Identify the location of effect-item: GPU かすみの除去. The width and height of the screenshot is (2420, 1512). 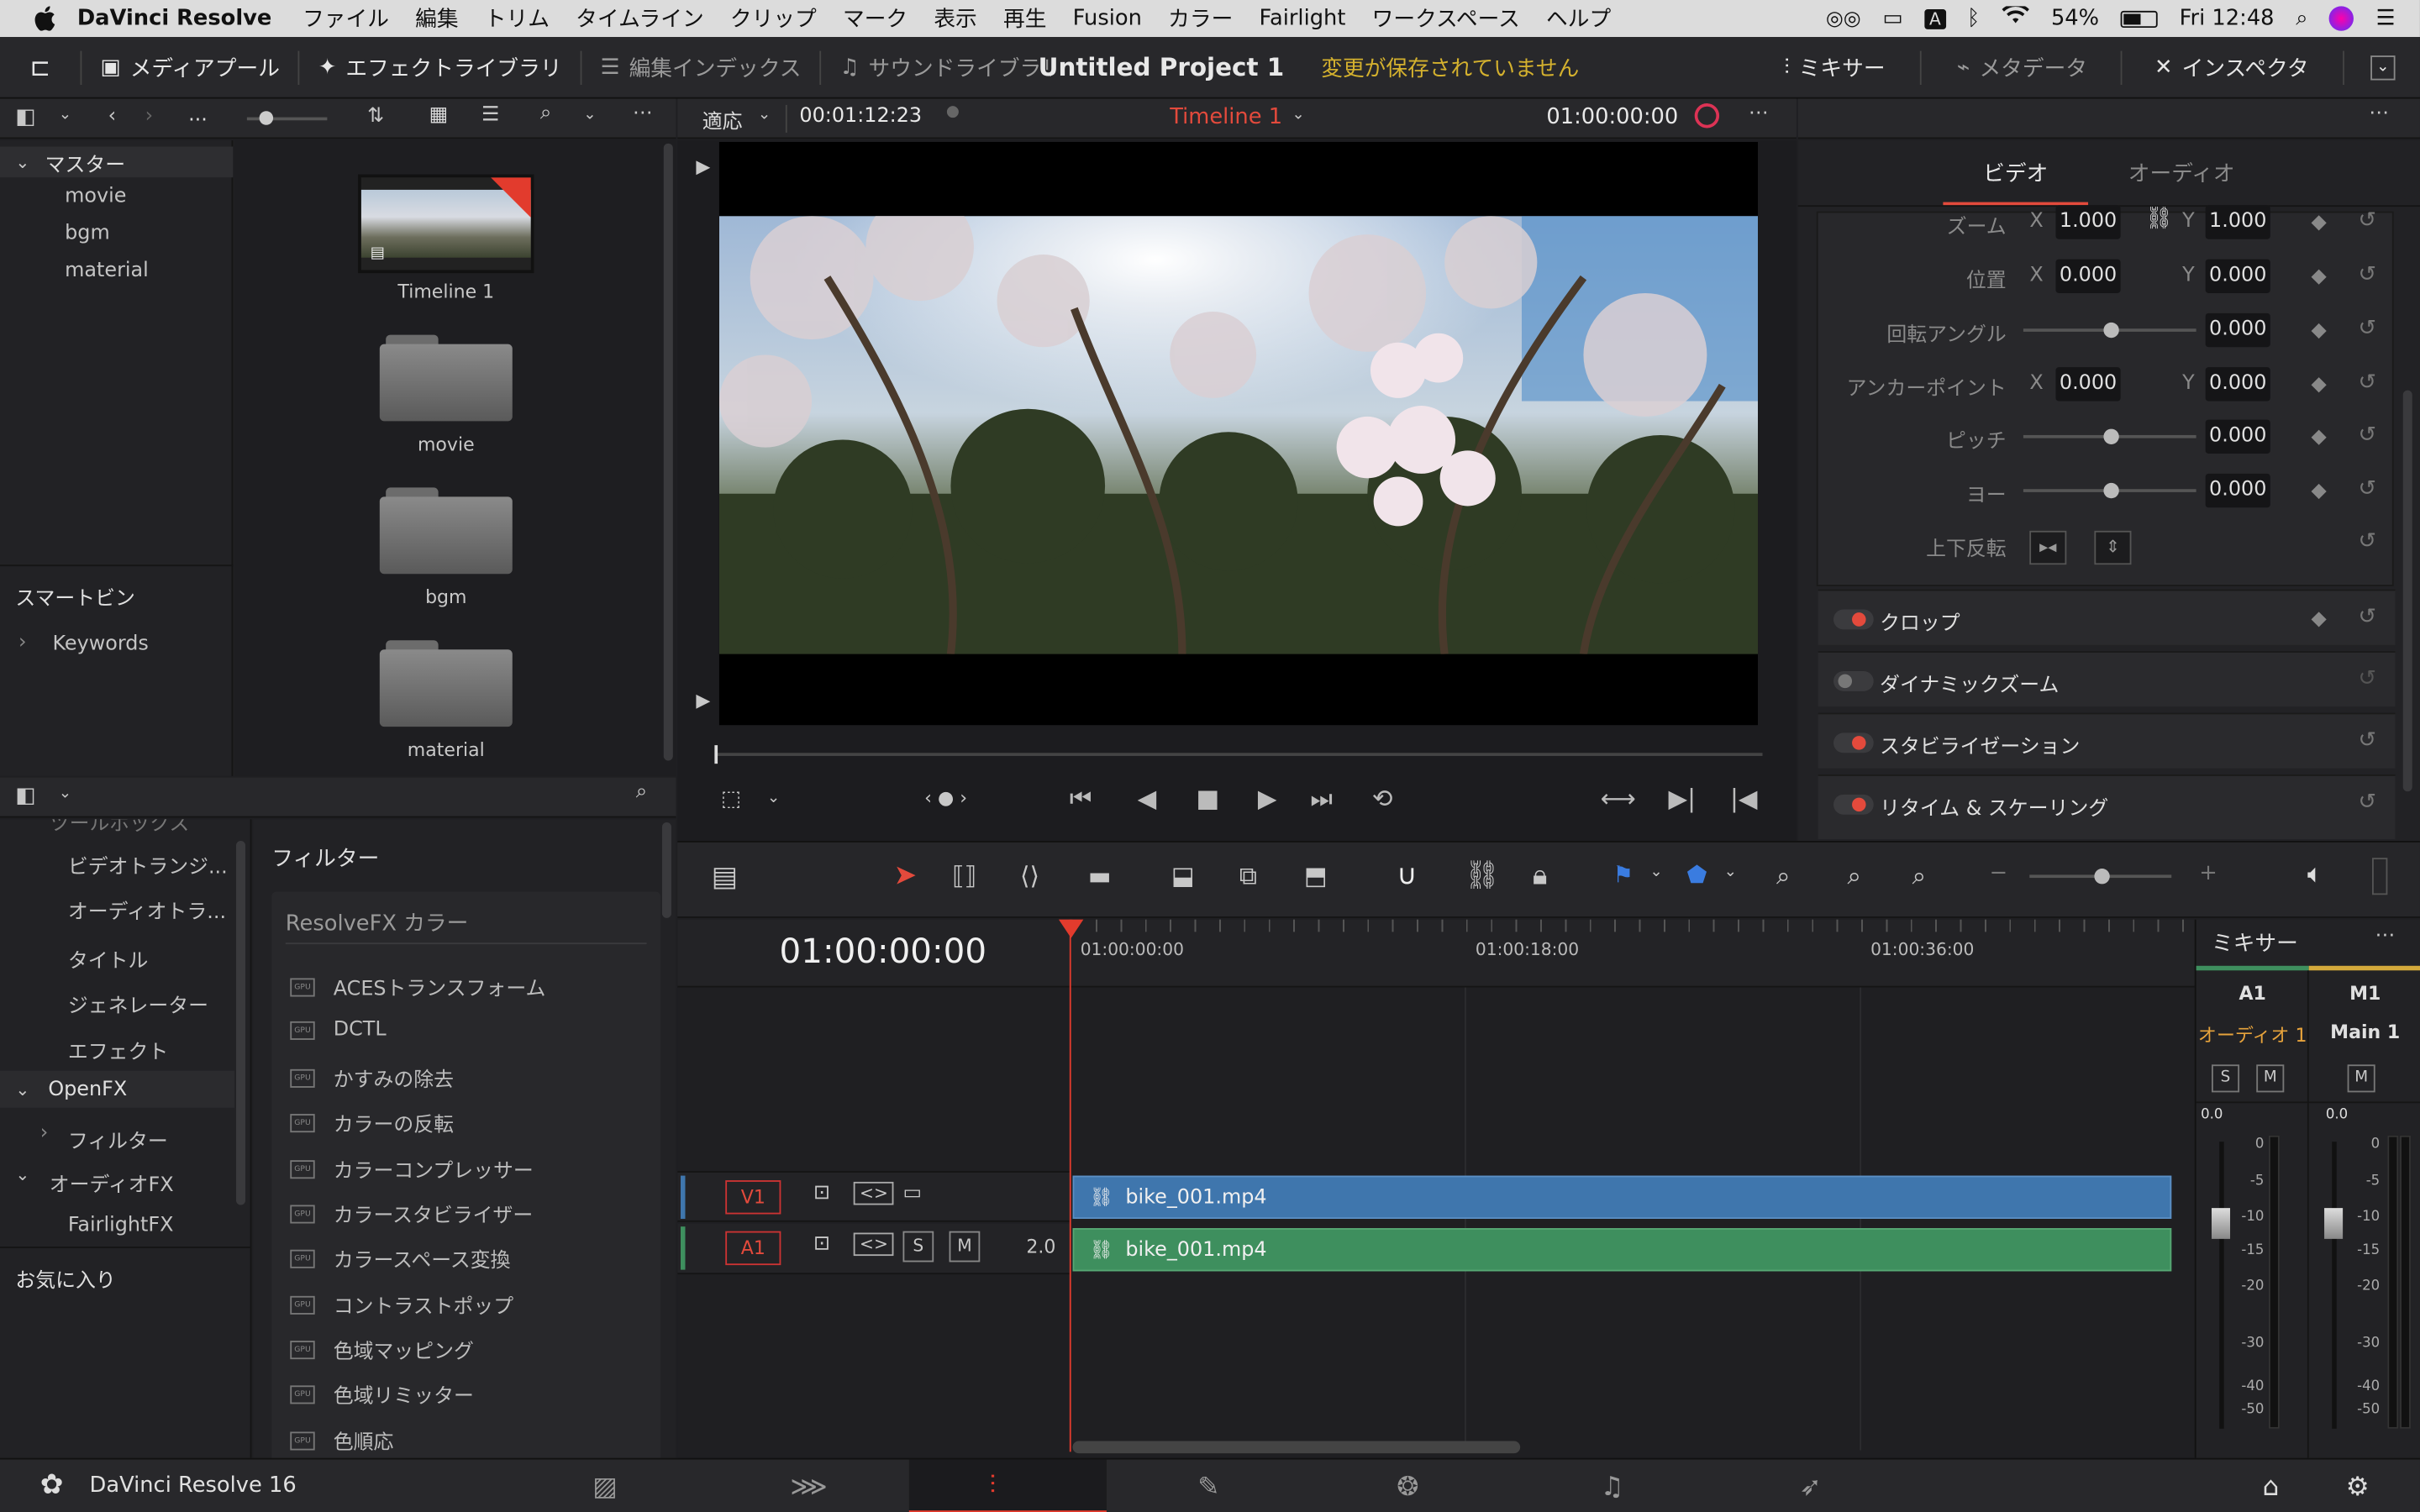
(372, 1077).